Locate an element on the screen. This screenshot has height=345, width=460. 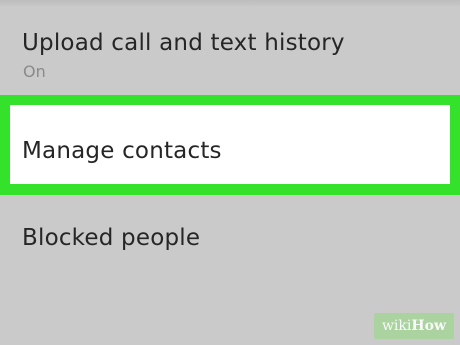
manage-contacts-title: Manage contacts is located at coordinates (122, 151).